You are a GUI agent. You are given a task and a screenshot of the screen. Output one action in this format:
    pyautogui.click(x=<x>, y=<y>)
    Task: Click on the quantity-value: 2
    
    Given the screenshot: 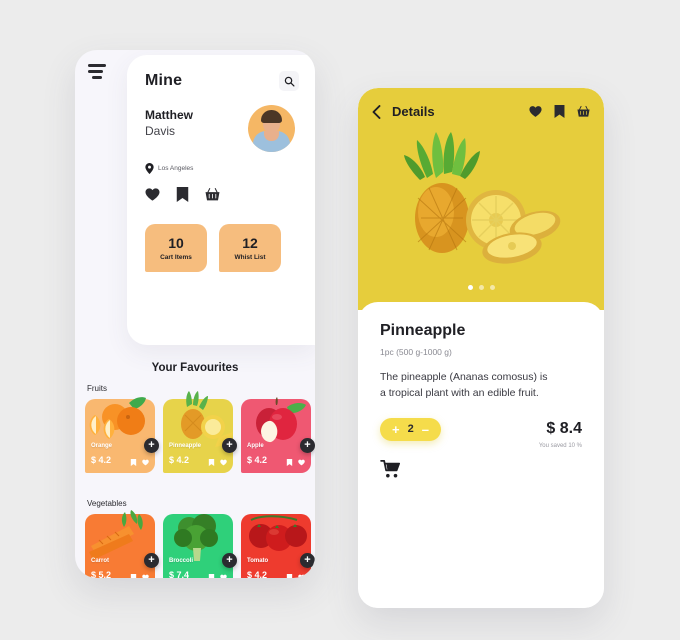 What is the action you would take?
    pyautogui.click(x=410, y=428)
    